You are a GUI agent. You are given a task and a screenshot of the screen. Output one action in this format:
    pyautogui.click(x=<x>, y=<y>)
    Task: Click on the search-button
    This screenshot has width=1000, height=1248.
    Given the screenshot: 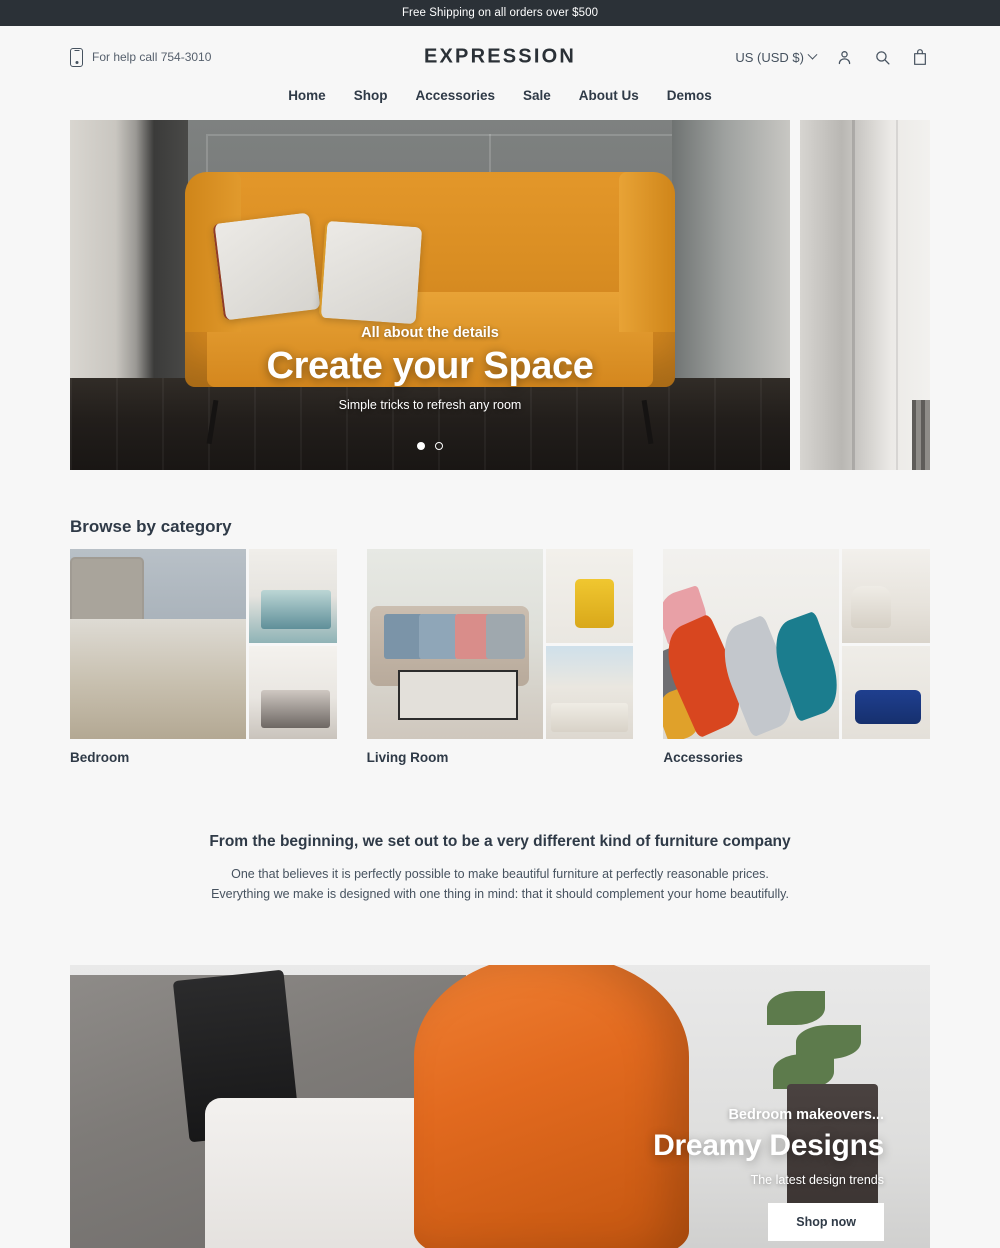 What is the action you would take?
    pyautogui.click(x=882, y=57)
    